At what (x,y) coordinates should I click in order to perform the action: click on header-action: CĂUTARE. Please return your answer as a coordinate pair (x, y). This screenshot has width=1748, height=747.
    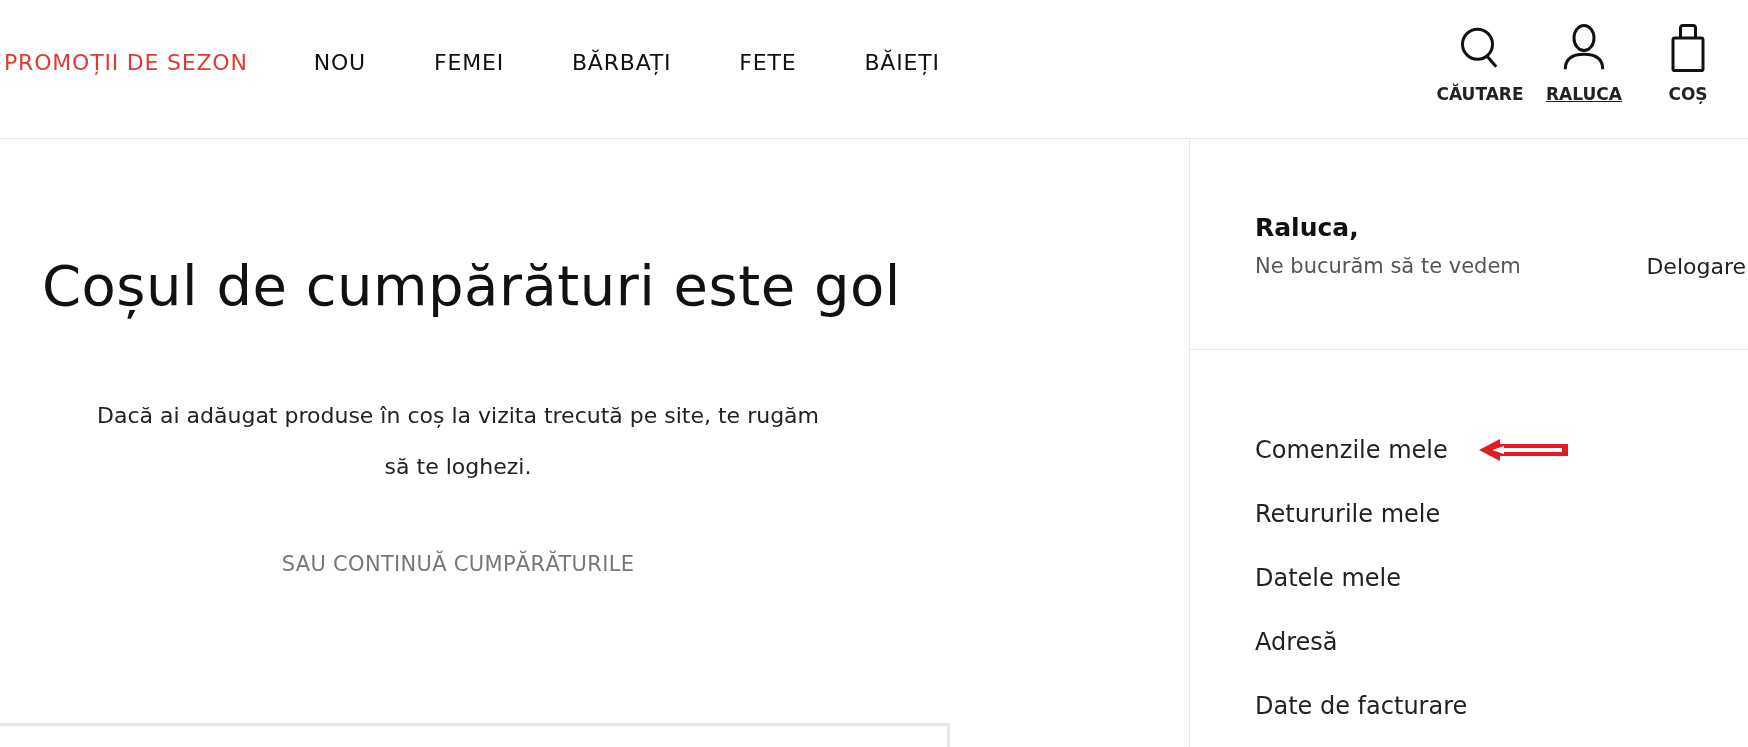
    Looking at the image, I should click on (1480, 80).